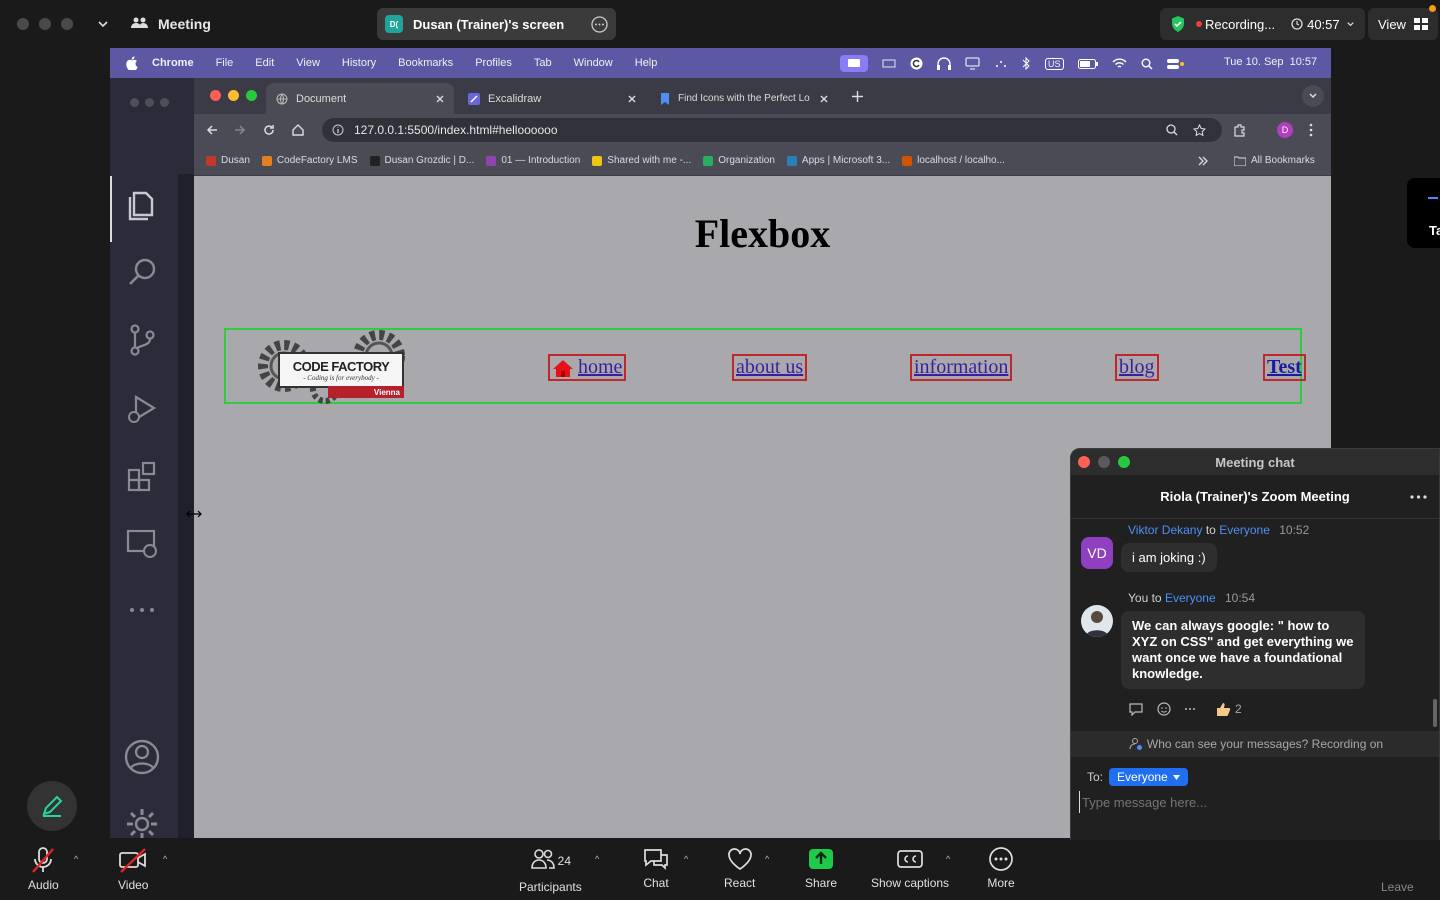 This screenshot has height=900, width=1440. Describe the element at coordinates (142, 476) in the screenshot. I see `extensions-icon` at that location.